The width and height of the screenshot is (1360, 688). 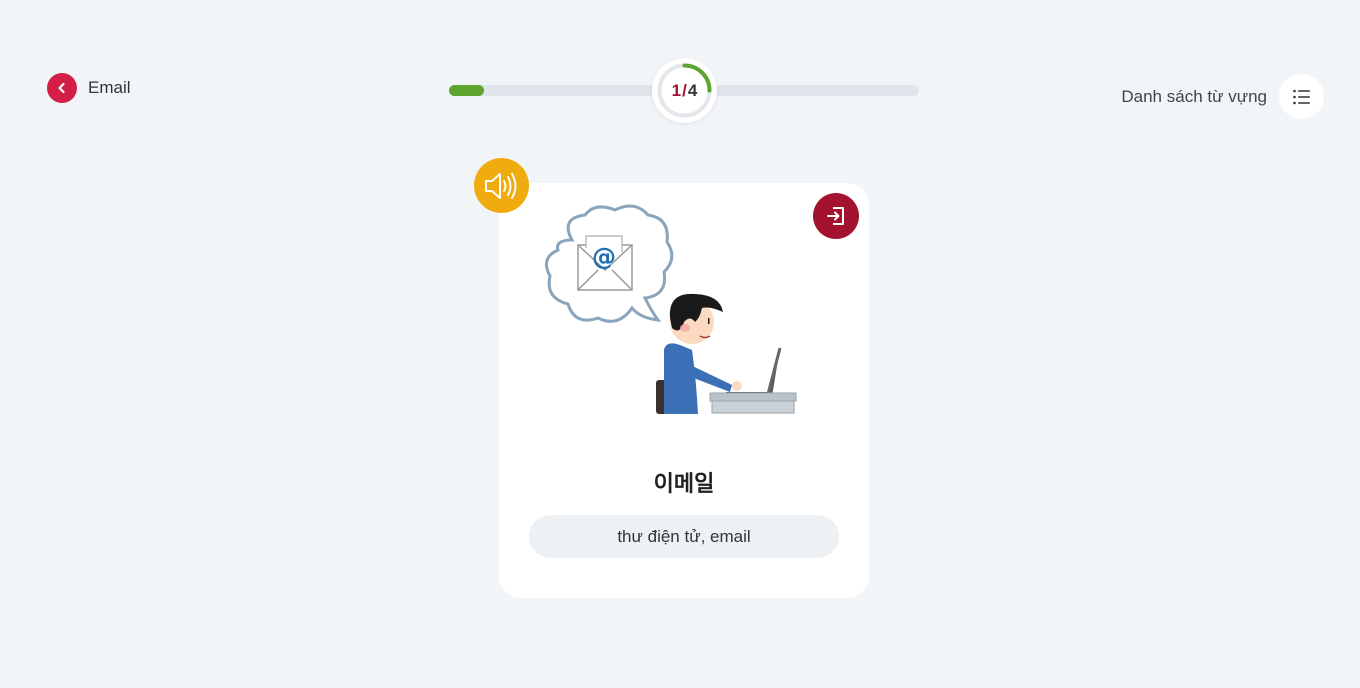 I want to click on progress-counter: 1 / 4, so click(x=684, y=90).